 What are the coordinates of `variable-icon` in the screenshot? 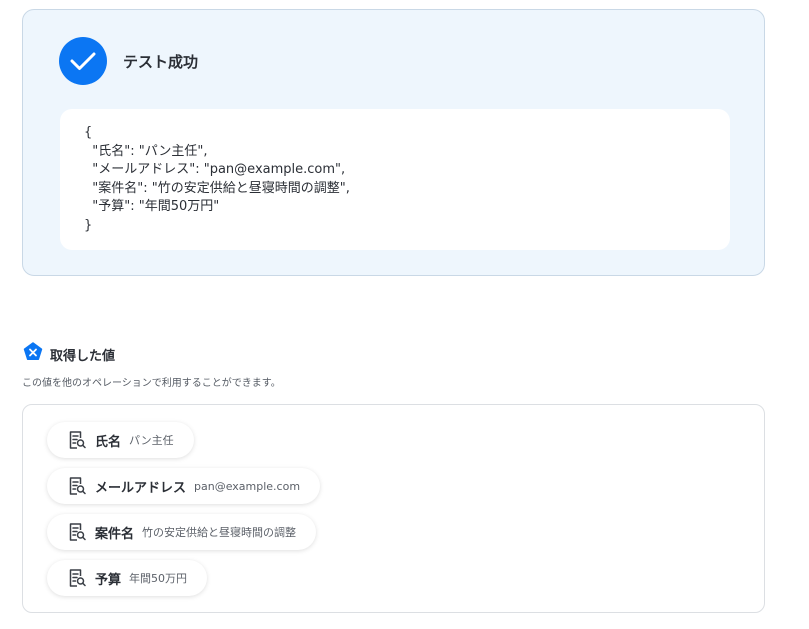 It's located at (33, 354).